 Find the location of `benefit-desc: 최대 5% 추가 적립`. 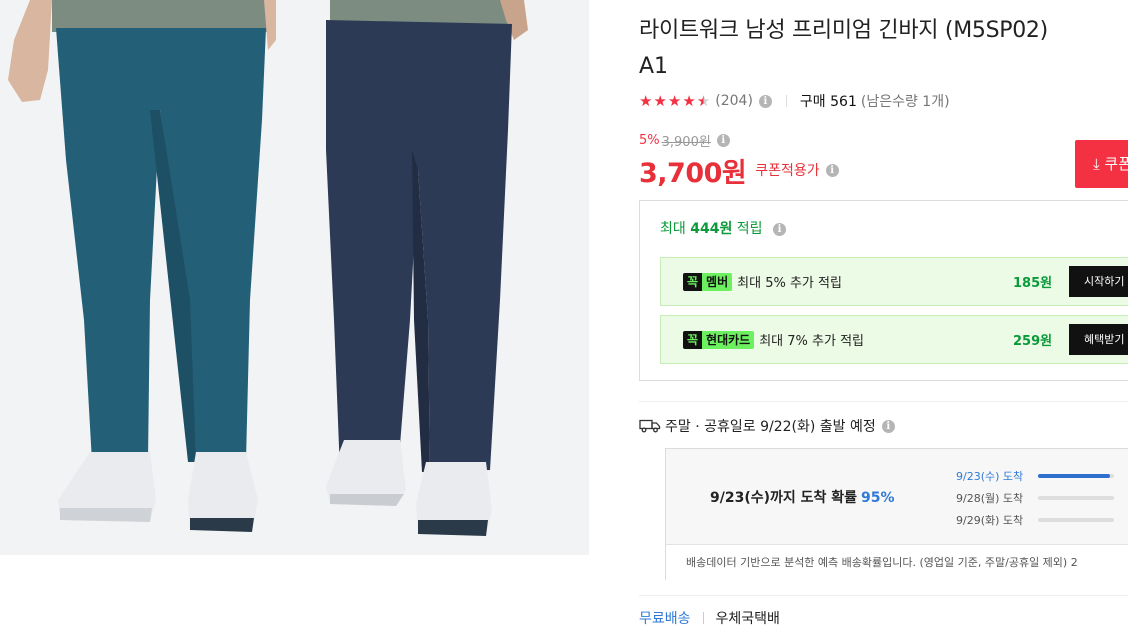

benefit-desc: 최대 5% 추가 적립 is located at coordinates (789, 283).